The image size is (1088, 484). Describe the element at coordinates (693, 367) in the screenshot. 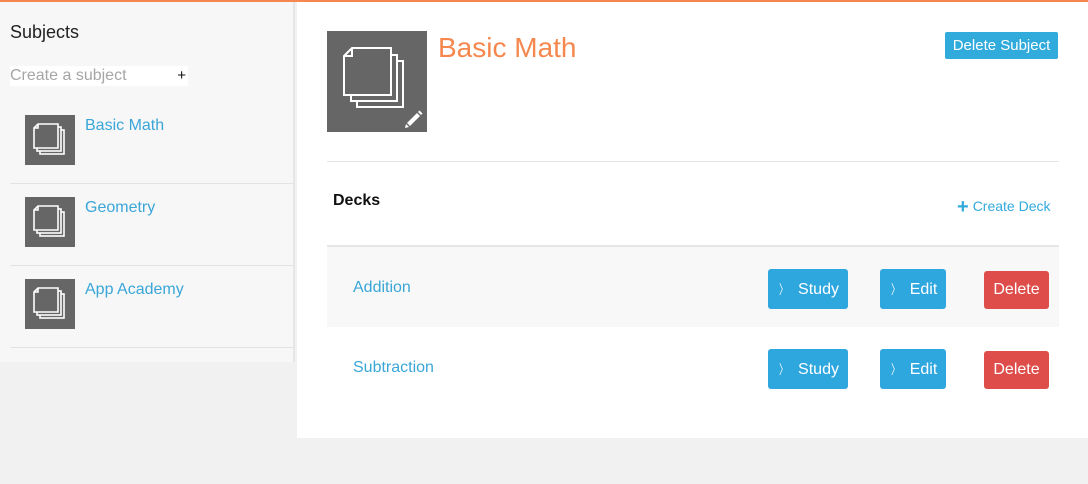

I see `deck-row: Subtraction 〉 Study 〉 Edit Delete` at that location.